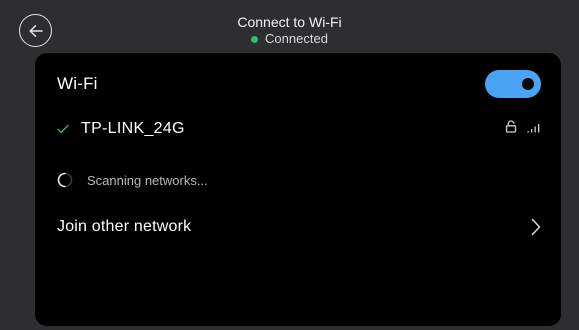 This screenshot has width=579, height=330. What do you see at coordinates (299, 129) in the screenshot?
I see `network-item-connected: TP-LINK_24G` at bounding box center [299, 129].